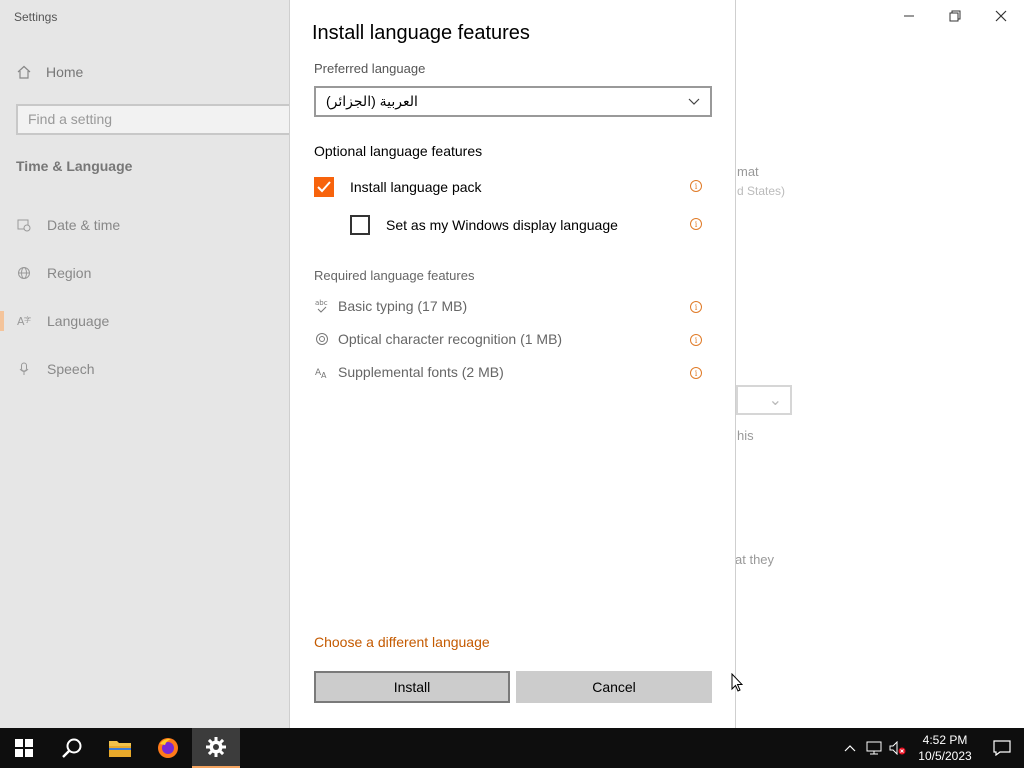  What do you see at coordinates (614, 687) in the screenshot?
I see `cancel-button: Cancel` at bounding box center [614, 687].